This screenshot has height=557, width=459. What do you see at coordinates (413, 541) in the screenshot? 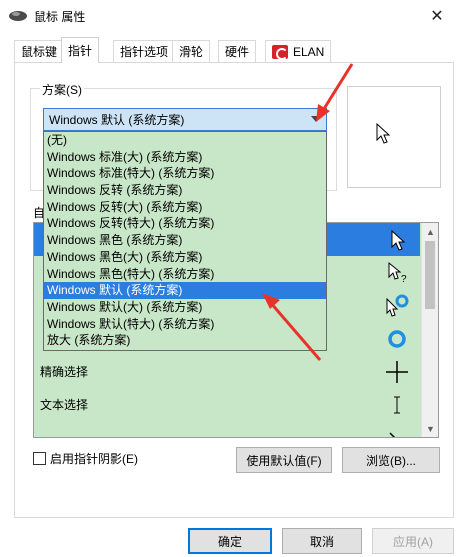
I see `apply-button: 应用(A)` at bounding box center [413, 541].